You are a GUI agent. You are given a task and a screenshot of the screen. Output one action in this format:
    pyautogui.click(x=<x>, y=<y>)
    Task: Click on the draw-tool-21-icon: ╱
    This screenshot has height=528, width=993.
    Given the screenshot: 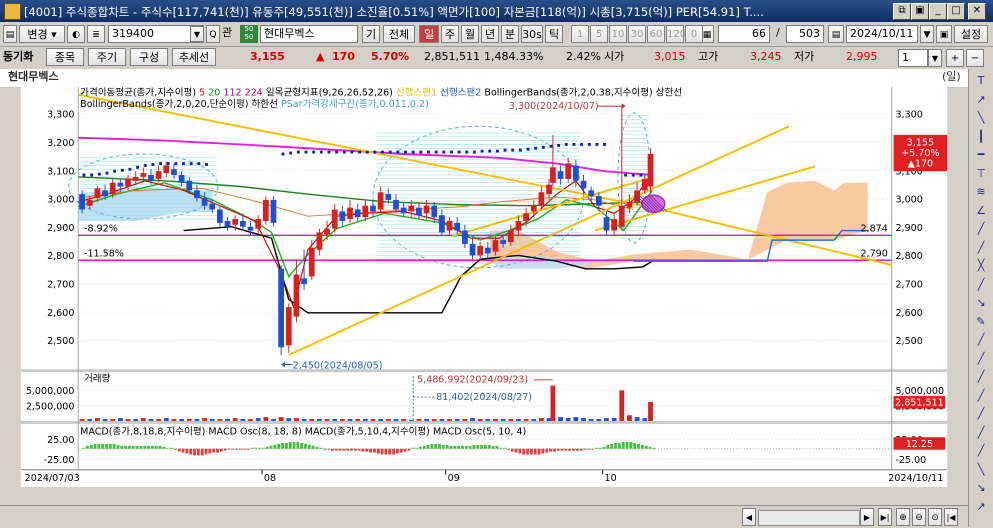 What is the action you would take?
    pyautogui.click(x=981, y=451)
    